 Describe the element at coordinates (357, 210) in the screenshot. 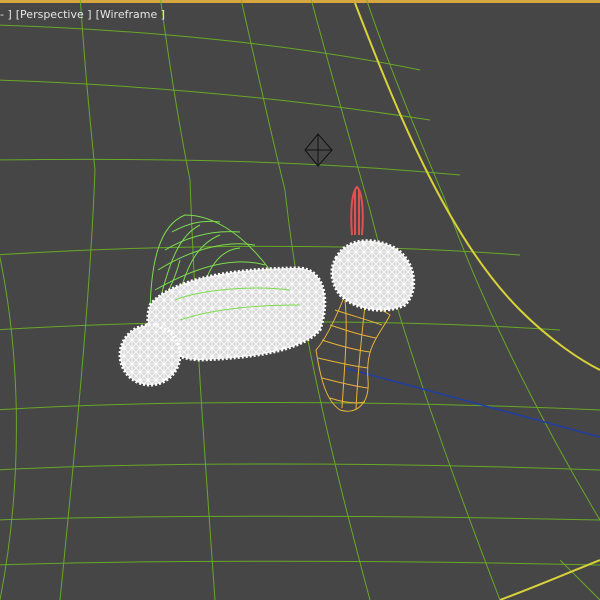

I see `stocking-hanger` at that location.